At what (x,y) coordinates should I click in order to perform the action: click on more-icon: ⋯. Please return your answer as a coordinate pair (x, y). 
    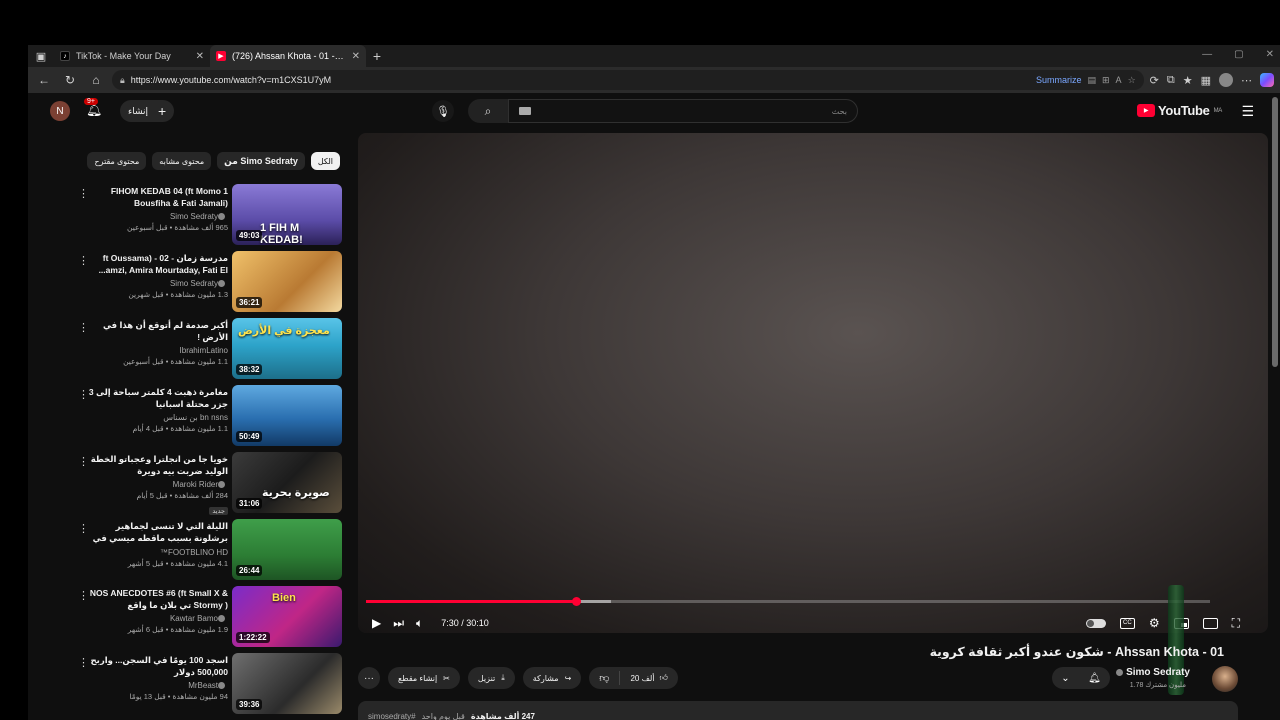
    Looking at the image, I should click on (1246, 80).